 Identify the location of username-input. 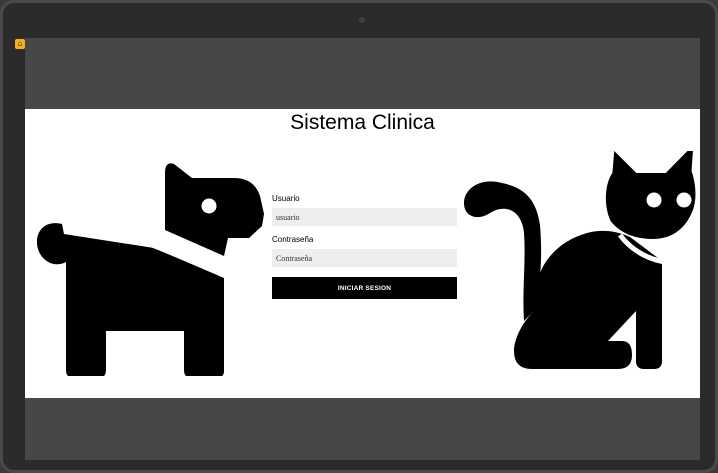
(364, 217).